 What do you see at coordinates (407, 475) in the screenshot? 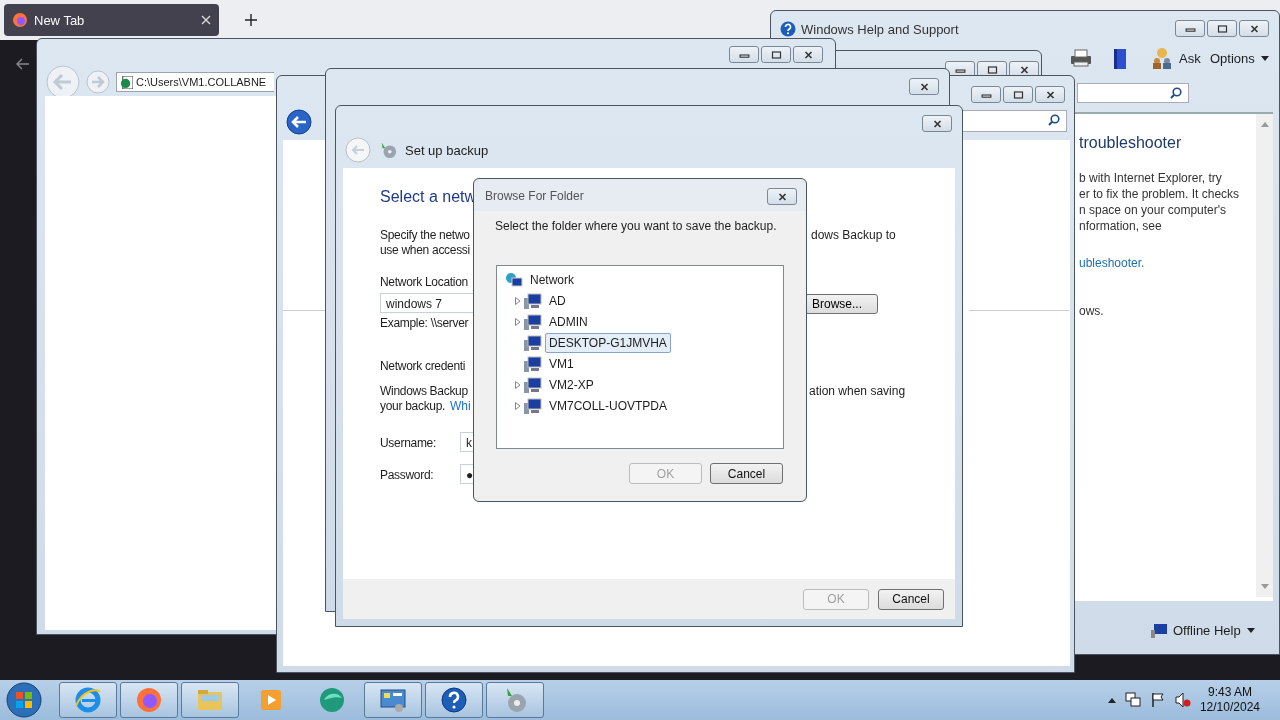
I see `field-label: Password:` at bounding box center [407, 475].